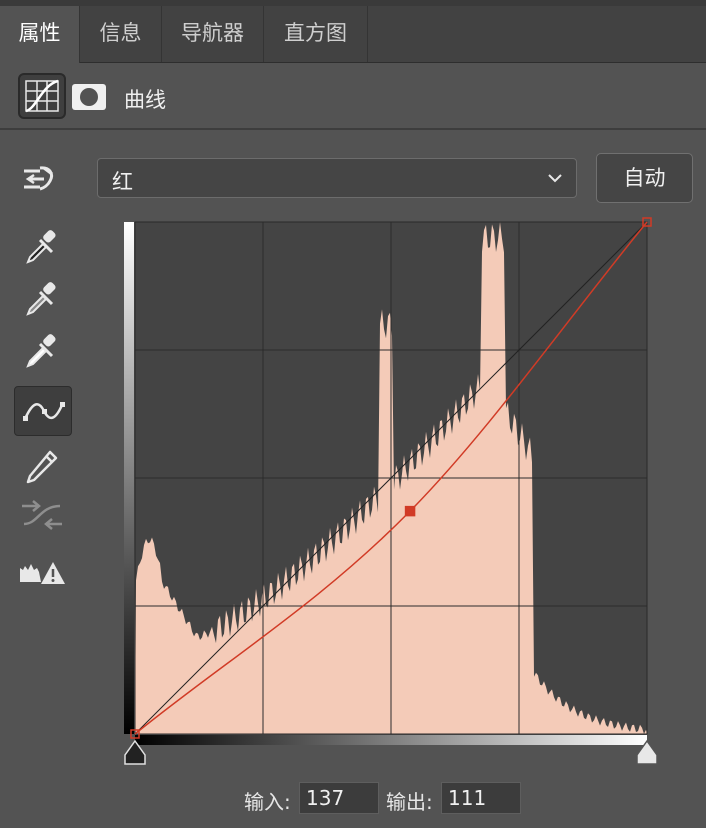  What do you see at coordinates (410, 511) in the screenshot?
I see `curve-point-selected` at bounding box center [410, 511].